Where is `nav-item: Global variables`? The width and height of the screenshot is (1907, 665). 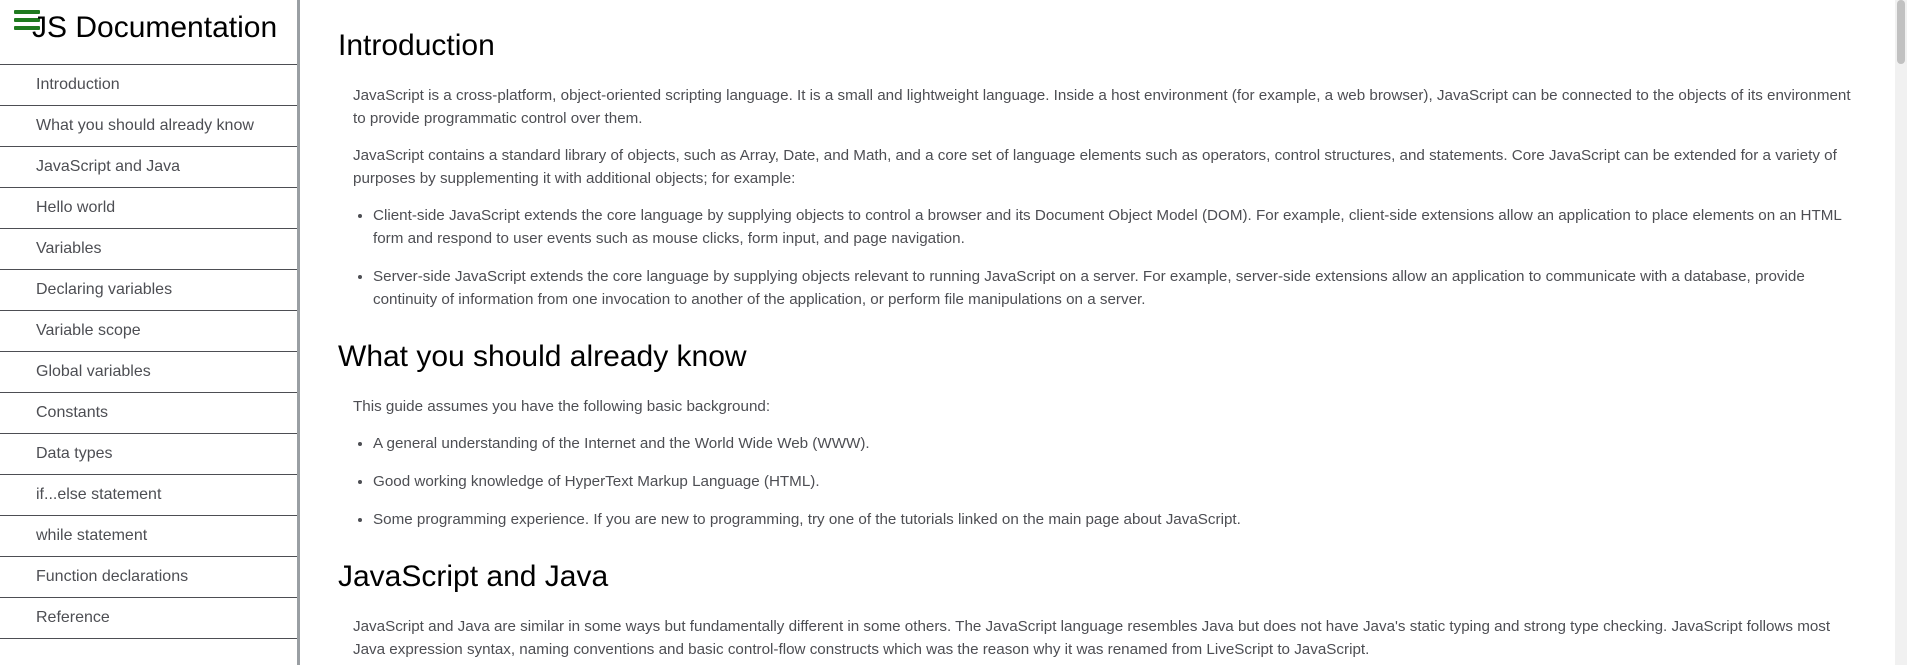
nav-item: Global variables is located at coordinates (148, 372).